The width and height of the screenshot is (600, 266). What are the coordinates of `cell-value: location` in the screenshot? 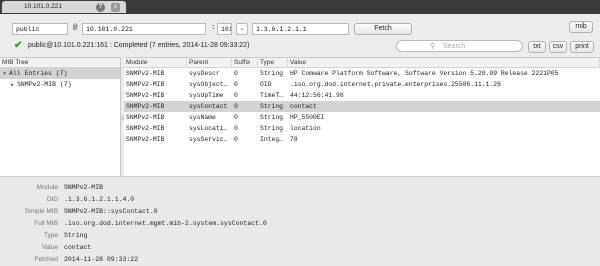 It's located at (305, 128).